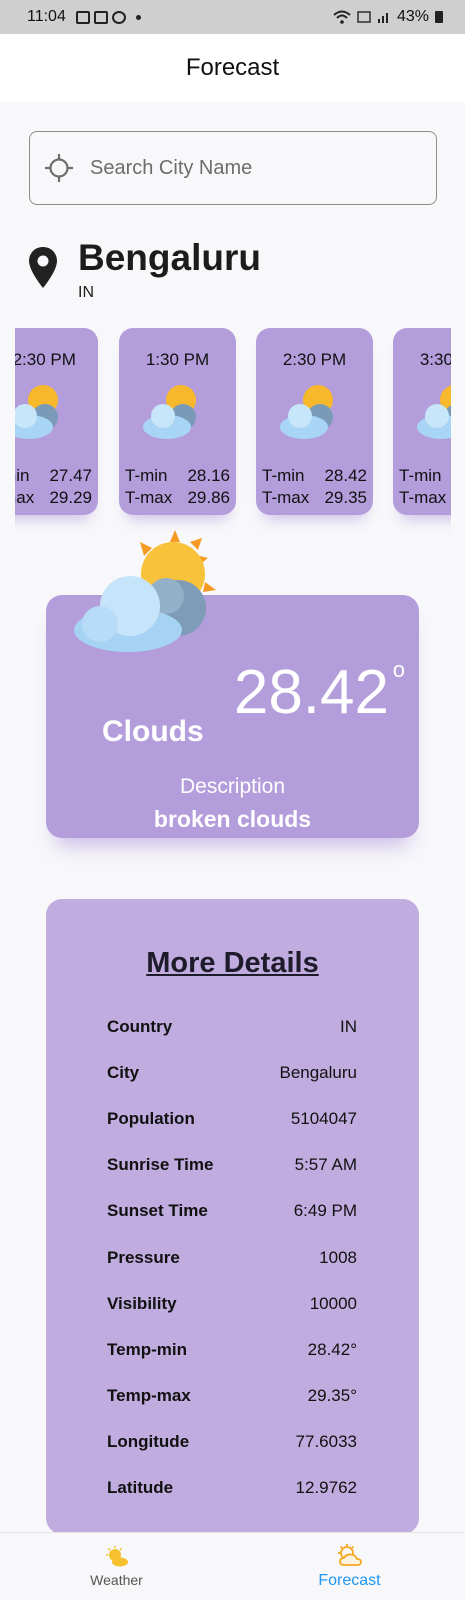  What do you see at coordinates (232, 1027) in the screenshot?
I see `detail-row-country: Country IN` at bounding box center [232, 1027].